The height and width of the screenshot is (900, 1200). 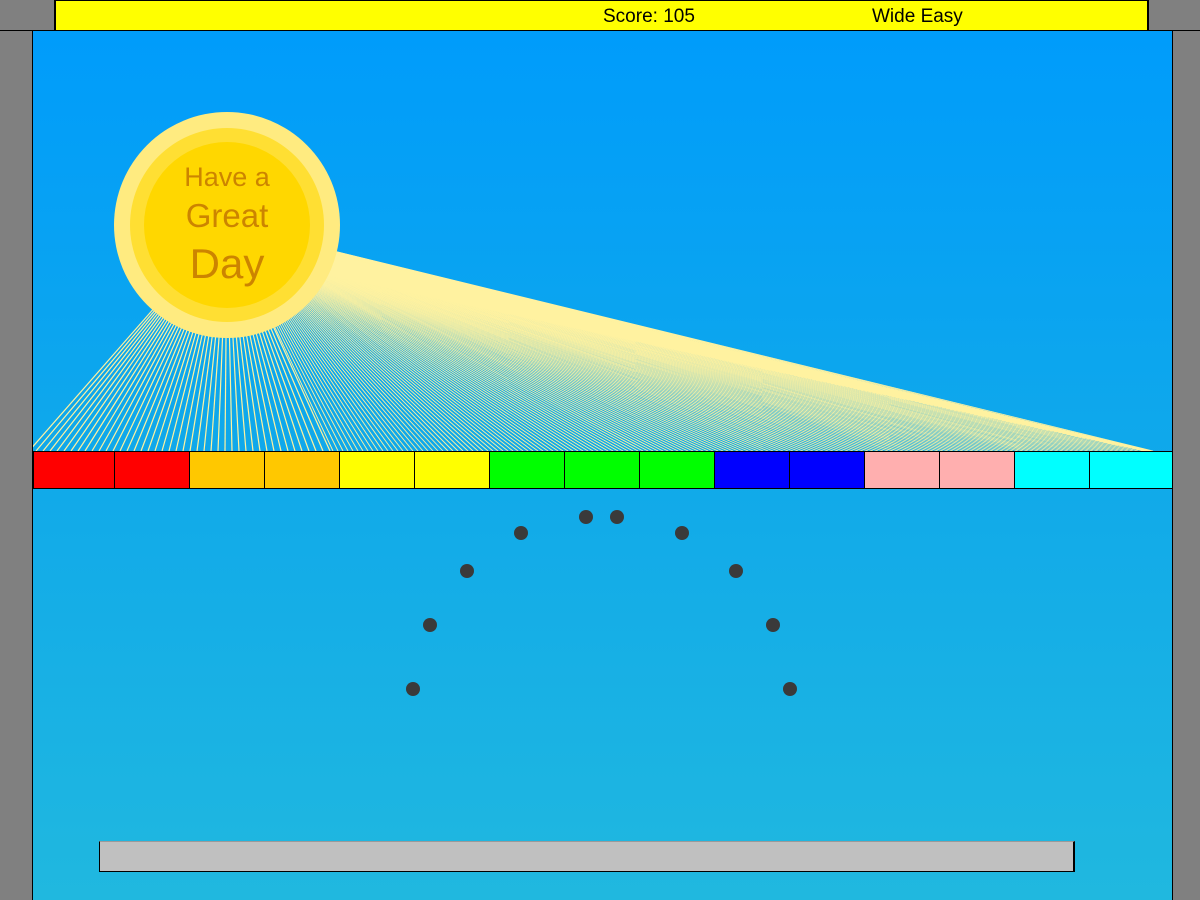 What do you see at coordinates (27, 15) in the screenshot?
I see `hud-corner-left` at bounding box center [27, 15].